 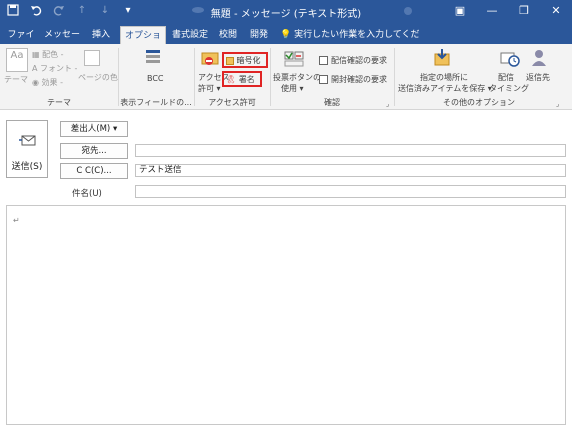 What do you see at coordinates (387, 104) in the screenshot?
I see `tracking-dialog-launcher-icon: ⌟` at bounding box center [387, 104].